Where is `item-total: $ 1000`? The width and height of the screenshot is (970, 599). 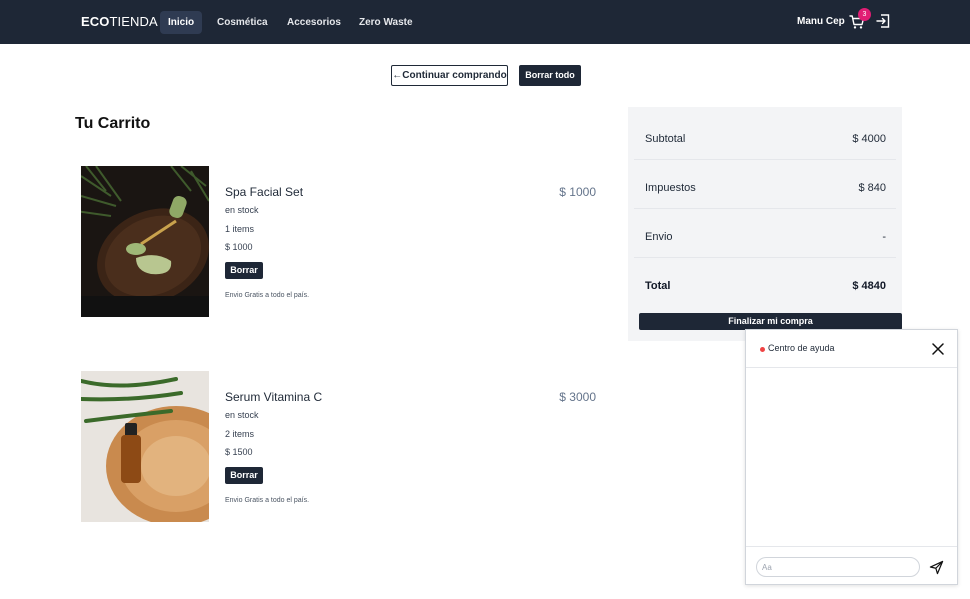 item-total: $ 1000 is located at coordinates (577, 192).